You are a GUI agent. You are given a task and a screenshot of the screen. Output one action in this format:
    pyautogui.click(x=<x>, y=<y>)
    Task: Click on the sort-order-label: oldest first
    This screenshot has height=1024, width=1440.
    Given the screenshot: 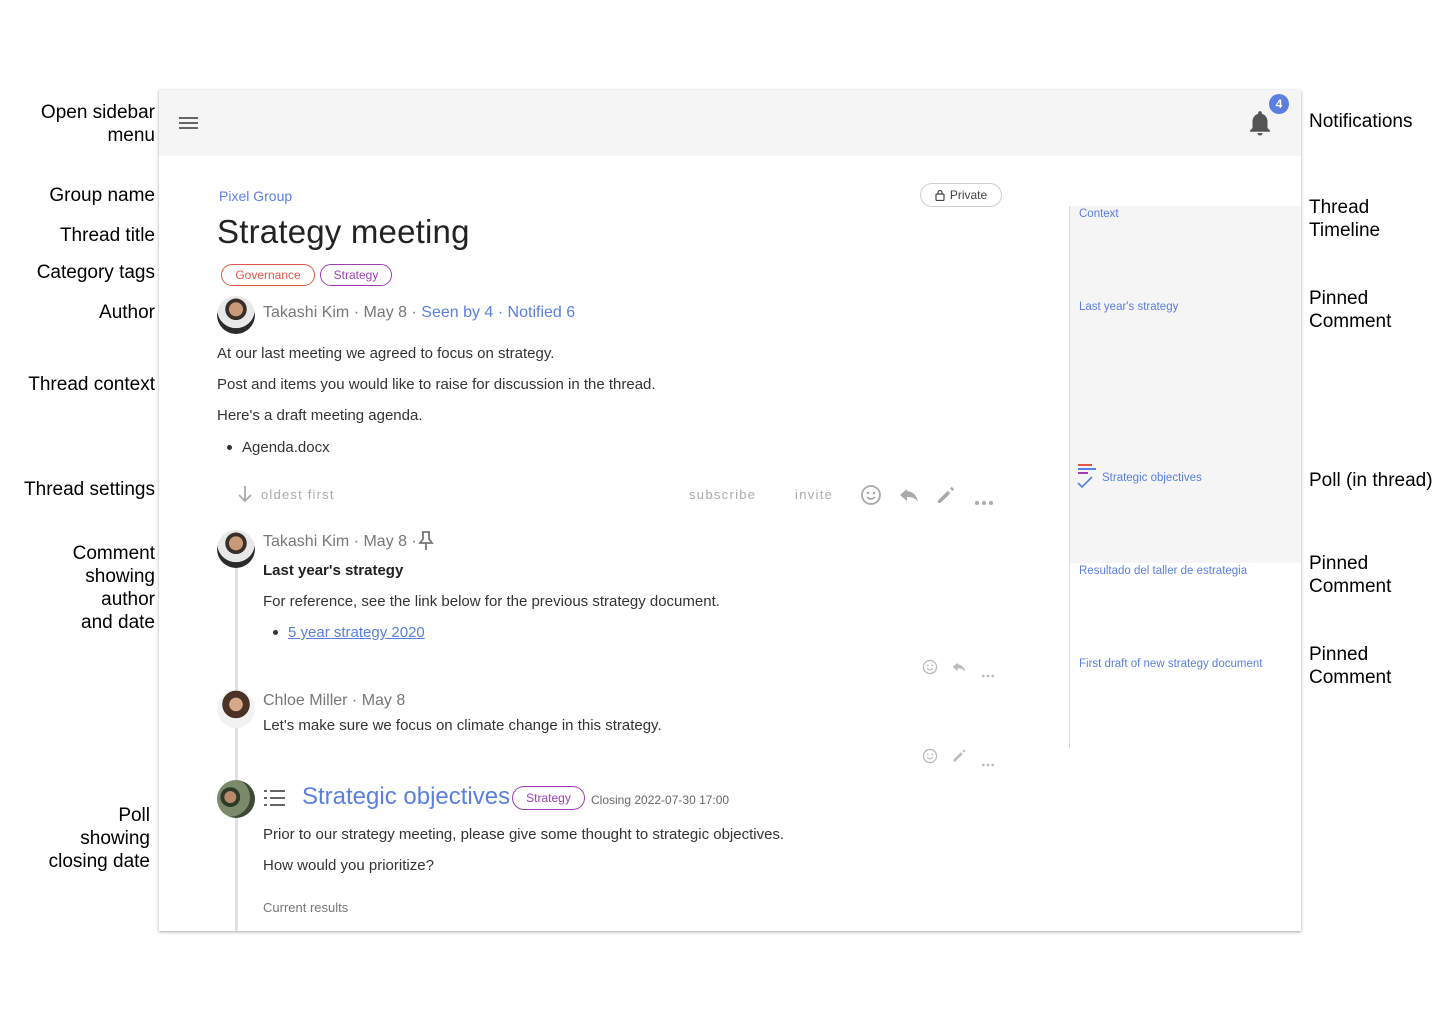 What is the action you would take?
    pyautogui.click(x=298, y=494)
    